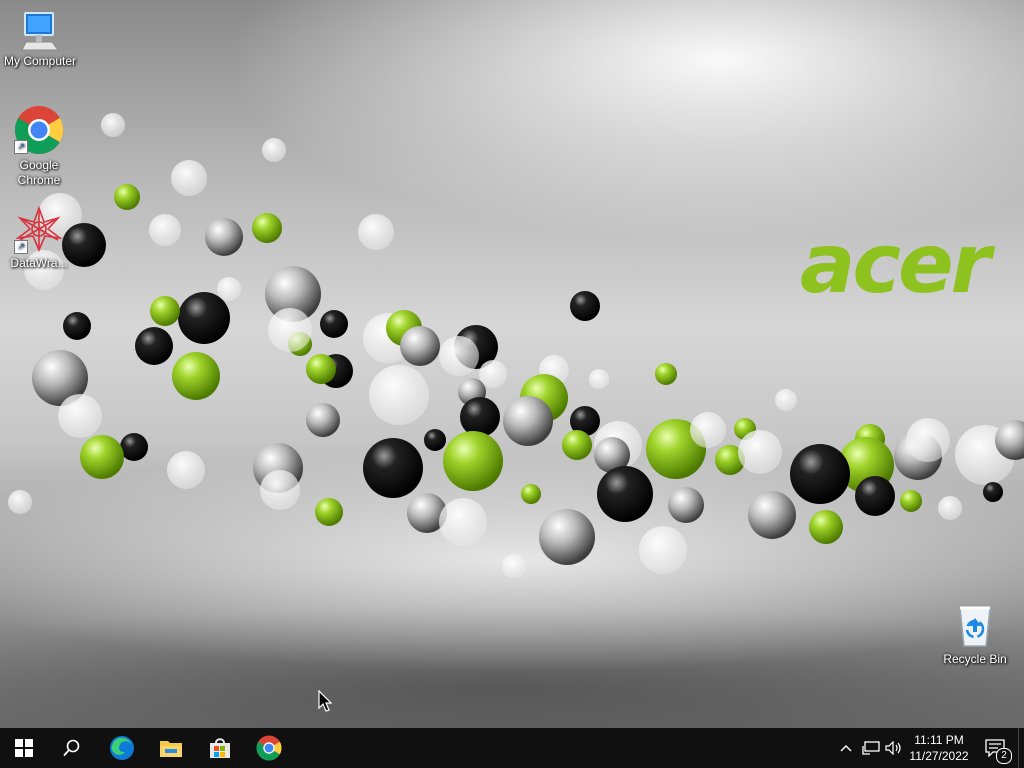 This screenshot has height=768, width=1024. What do you see at coordinates (939, 740) in the screenshot?
I see `clock-time: 11:11 PM` at bounding box center [939, 740].